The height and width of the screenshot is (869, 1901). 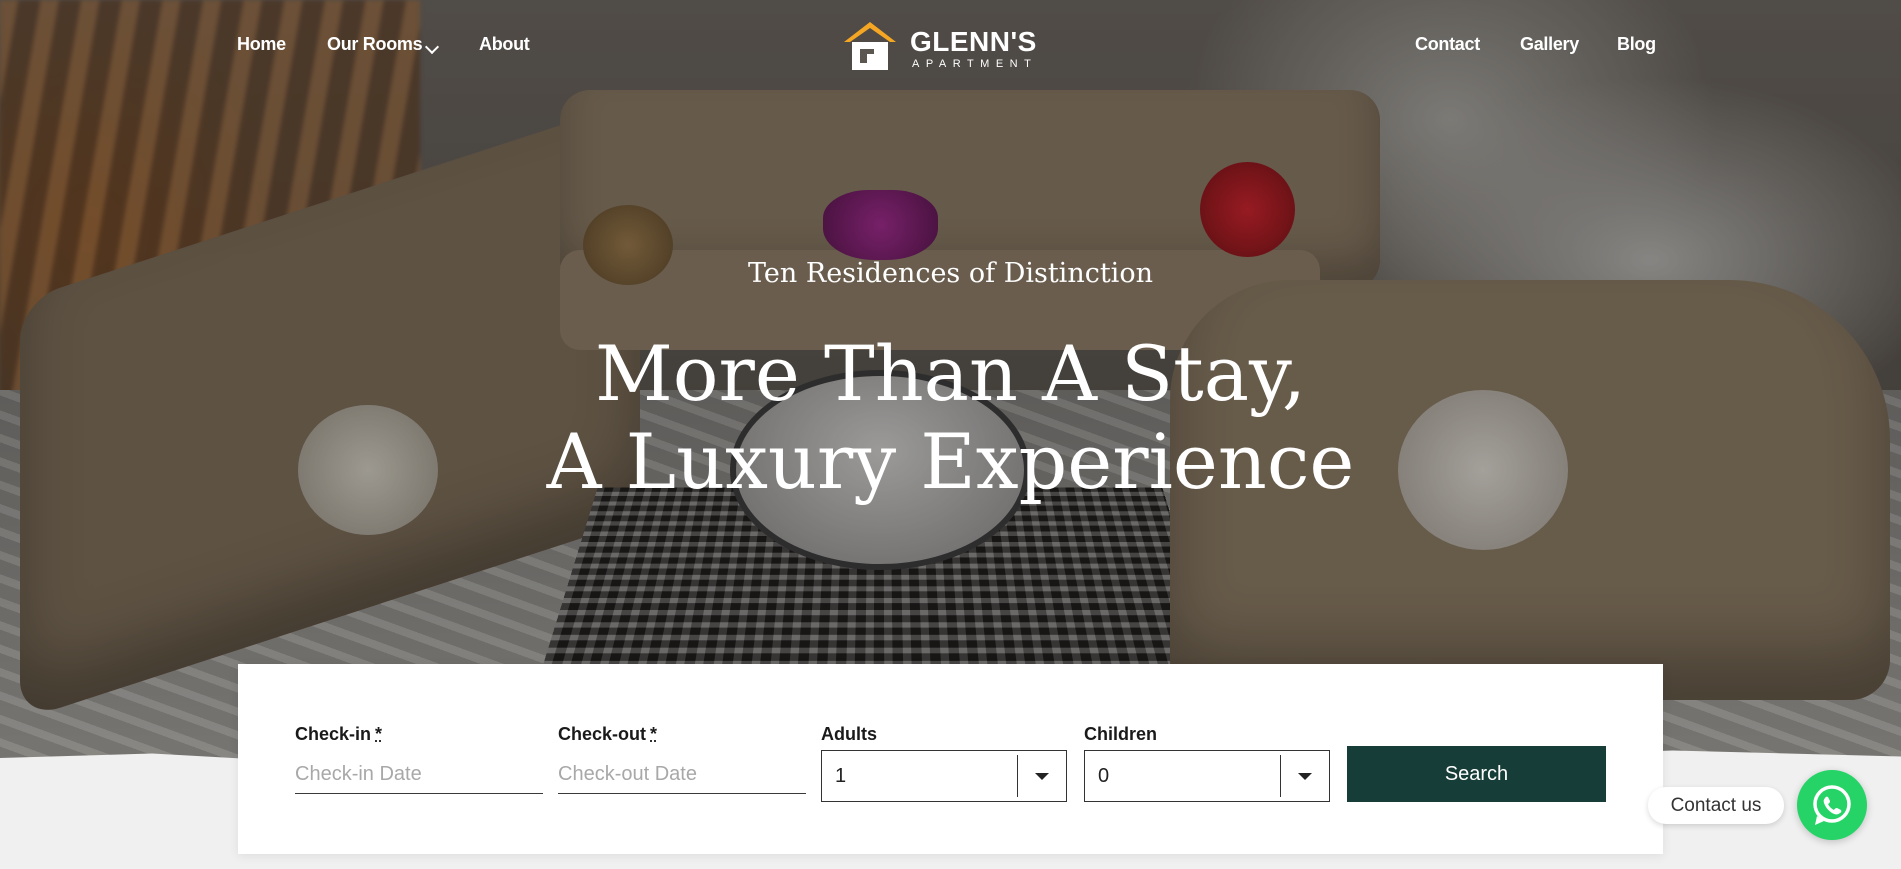 I want to click on contact-us-label: Contact us, so click(x=1716, y=805).